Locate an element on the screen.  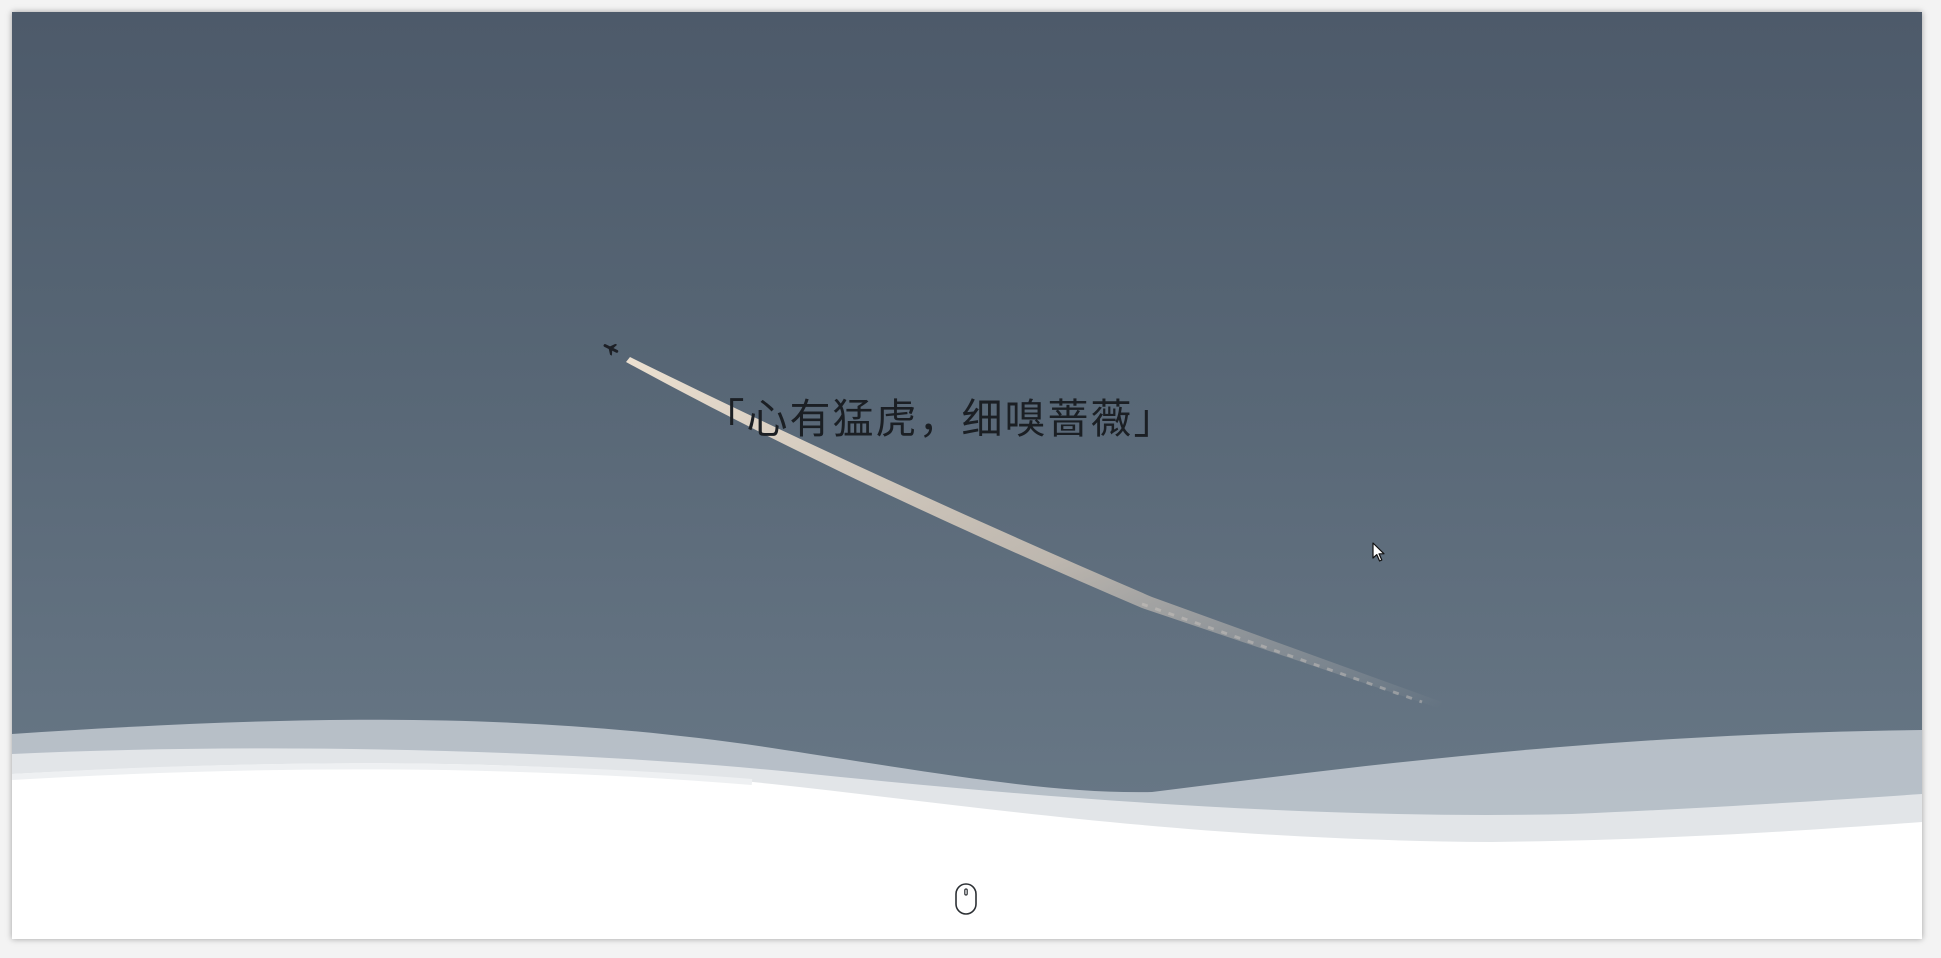
mouse-scroll-icon is located at coordinates (966, 899).